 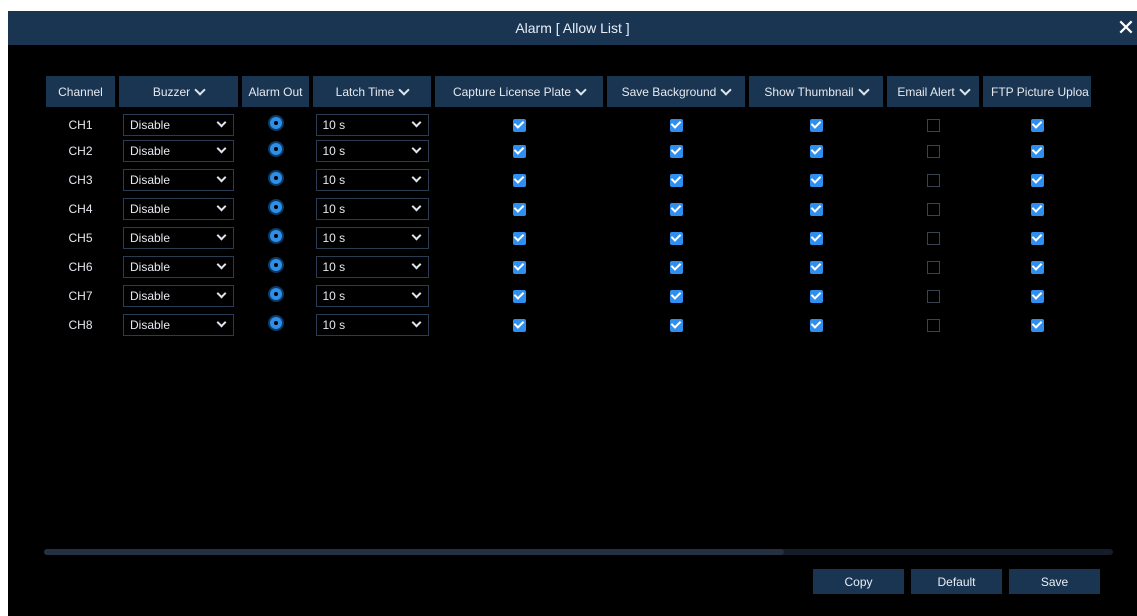 What do you see at coordinates (519, 91) in the screenshot?
I see `column-header-capture-license-plate: Capture License Plate` at bounding box center [519, 91].